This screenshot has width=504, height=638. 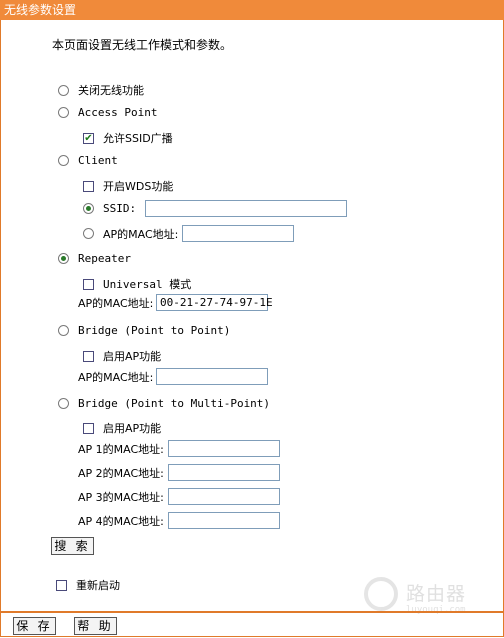 What do you see at coordinates (138, 138) in the screenshot?
I see `ssid-broadcast-label: 允许SSID广播` at bounding box center [138, 138].